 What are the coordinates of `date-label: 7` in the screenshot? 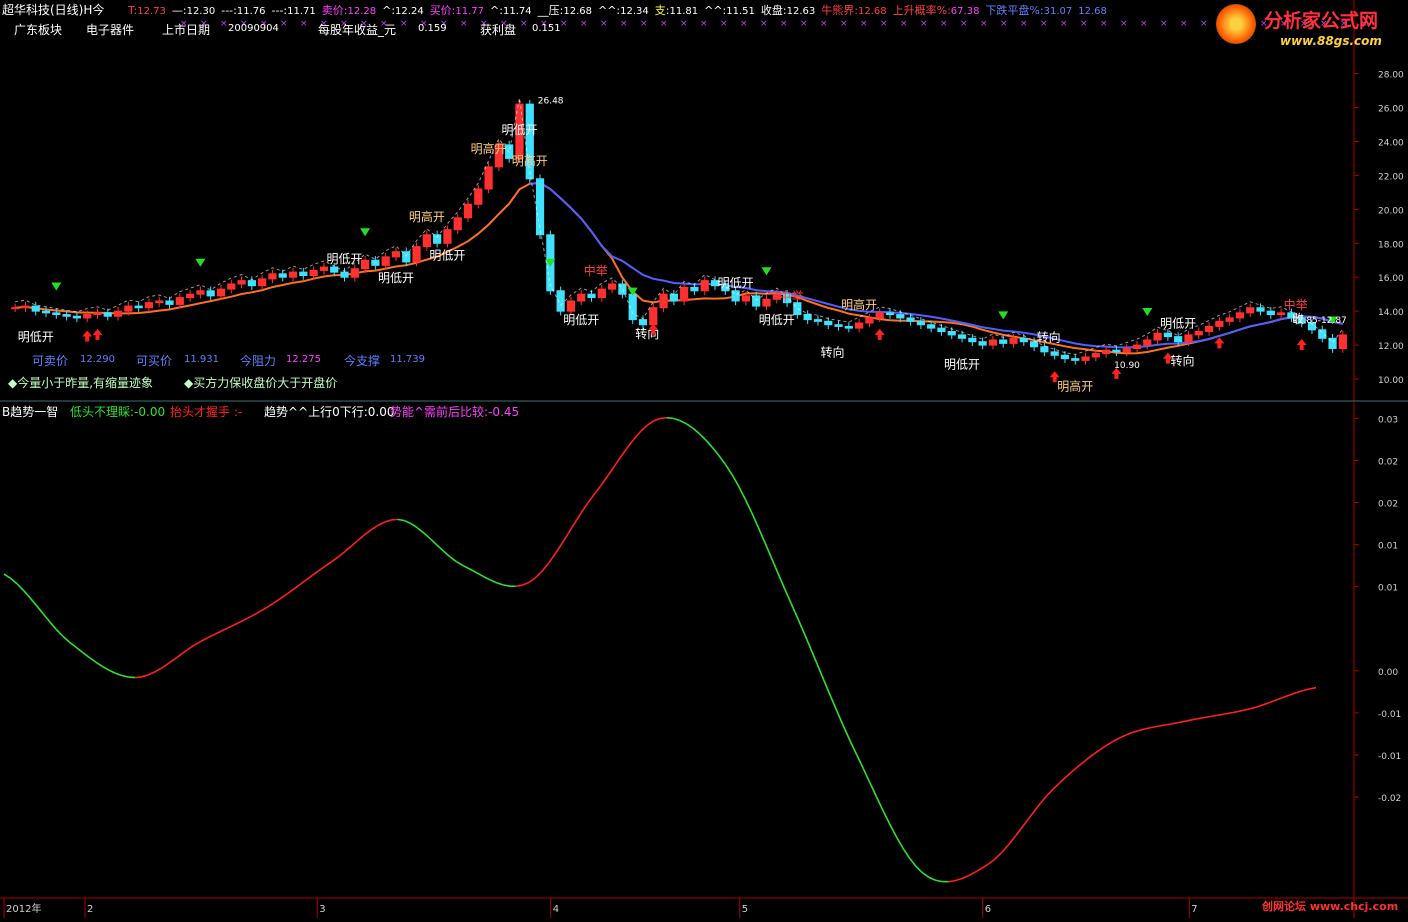 It's located at (1194, 909).